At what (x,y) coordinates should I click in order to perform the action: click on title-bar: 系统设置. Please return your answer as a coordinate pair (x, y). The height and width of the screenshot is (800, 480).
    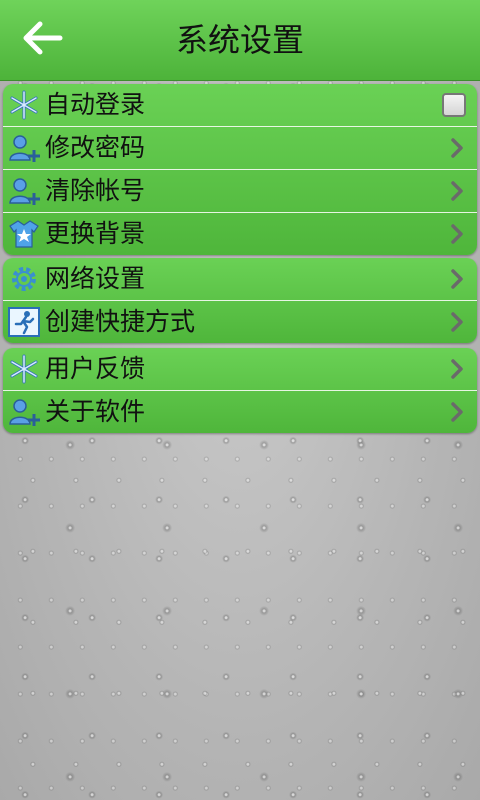
    Looking at the image, I should click on (240, 40).